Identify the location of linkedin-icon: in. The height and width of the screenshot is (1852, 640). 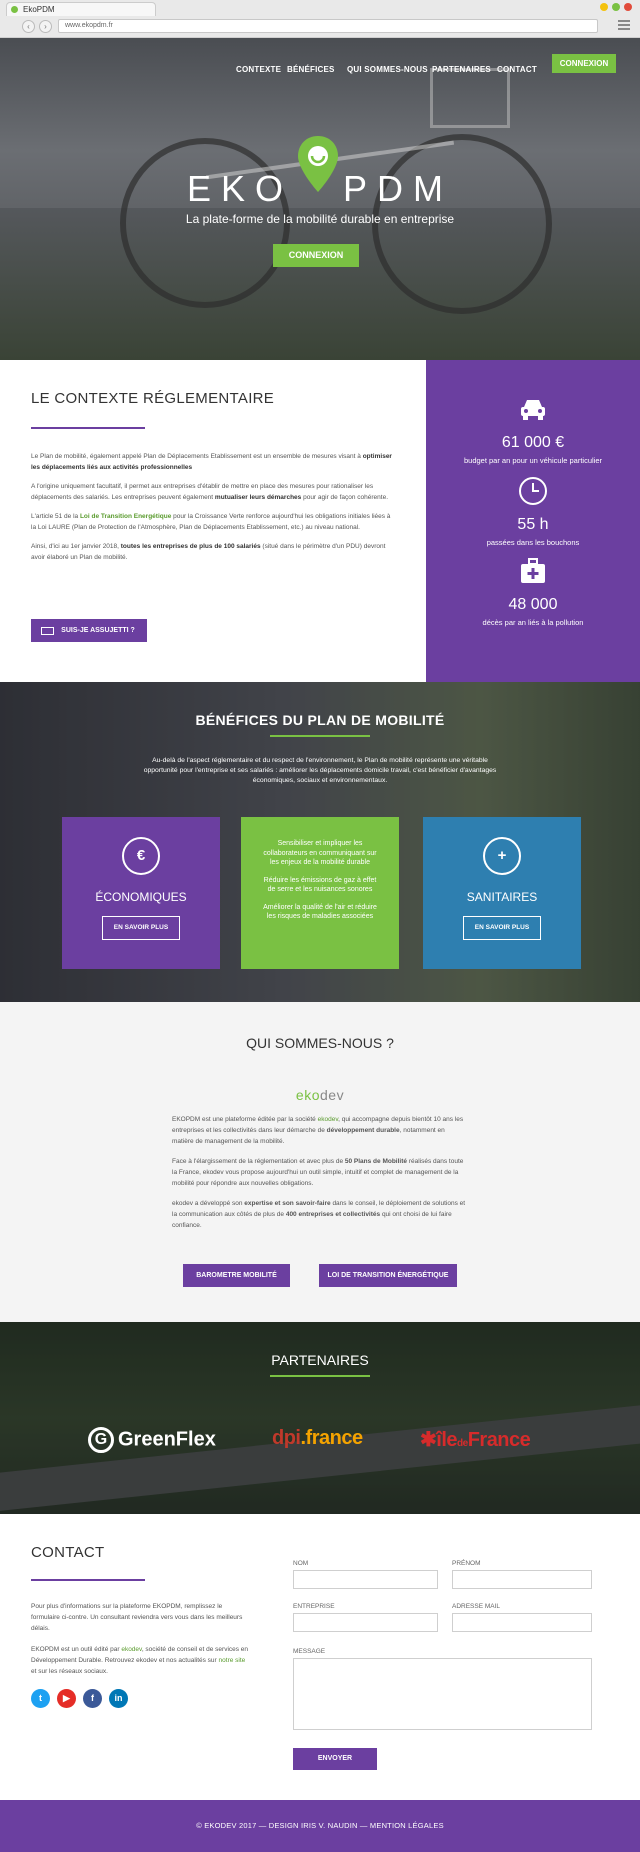
(118, 1698).